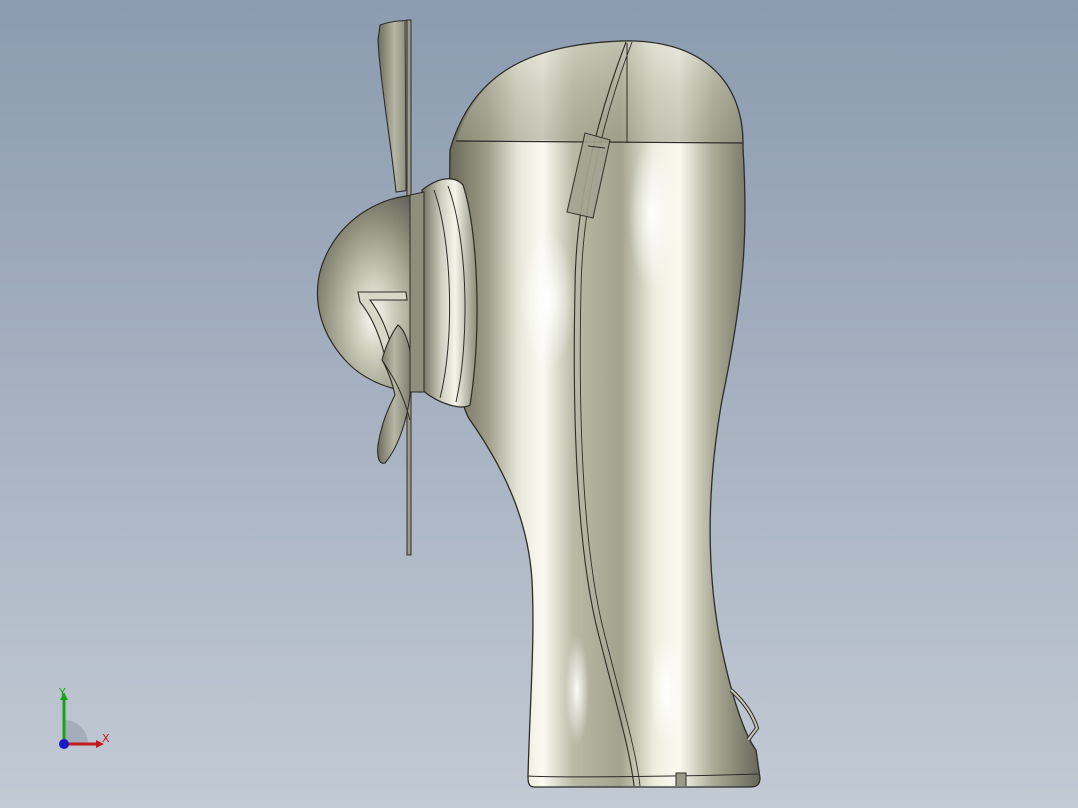 This screenshot has width=1078, height=808. I want to click on highlight-lower-right, so click(666, 690).